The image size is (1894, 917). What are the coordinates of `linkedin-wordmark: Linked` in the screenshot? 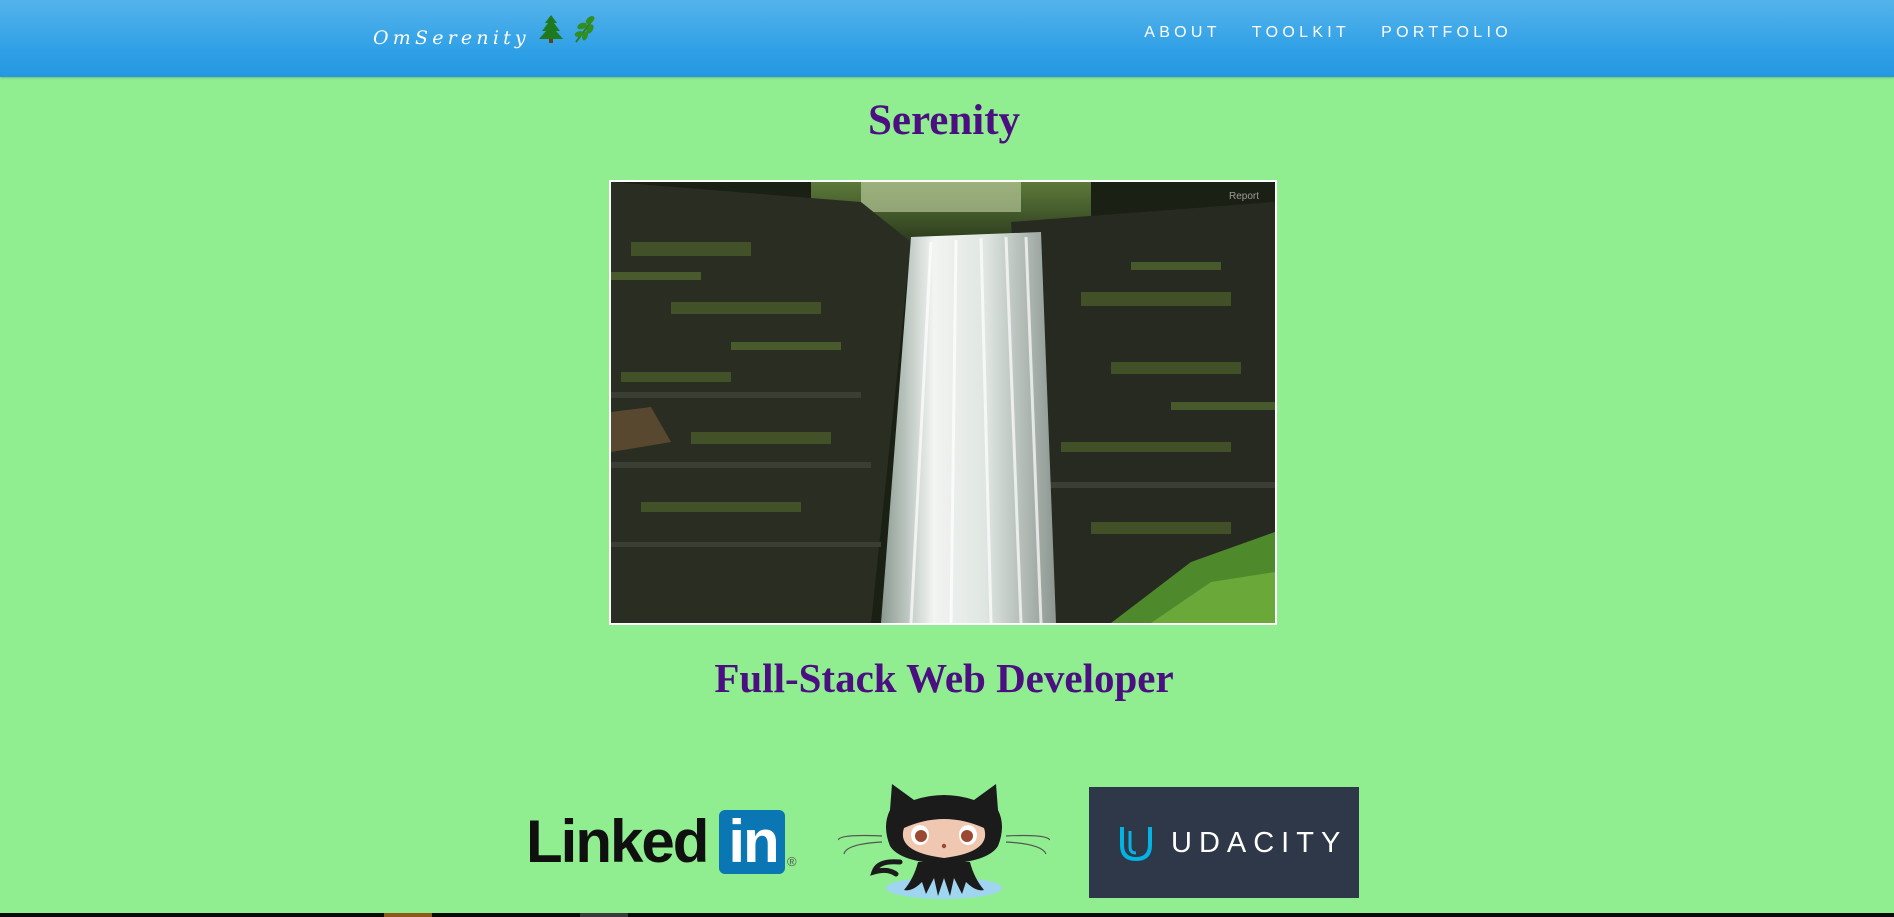 It's located at (617, 841).